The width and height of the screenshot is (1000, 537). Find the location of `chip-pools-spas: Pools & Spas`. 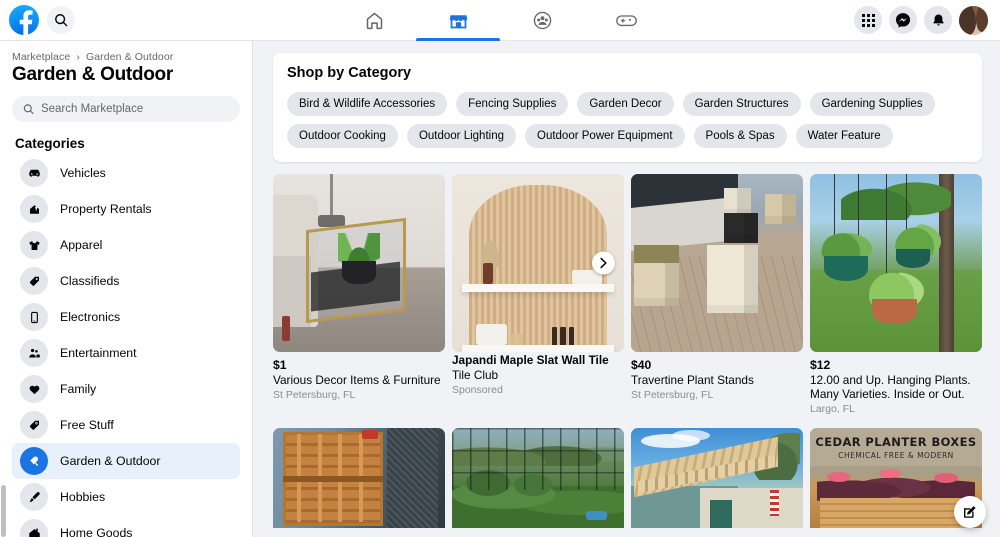

chip-pools-spas: Pools & Spas is located at coordinates (740, 136).